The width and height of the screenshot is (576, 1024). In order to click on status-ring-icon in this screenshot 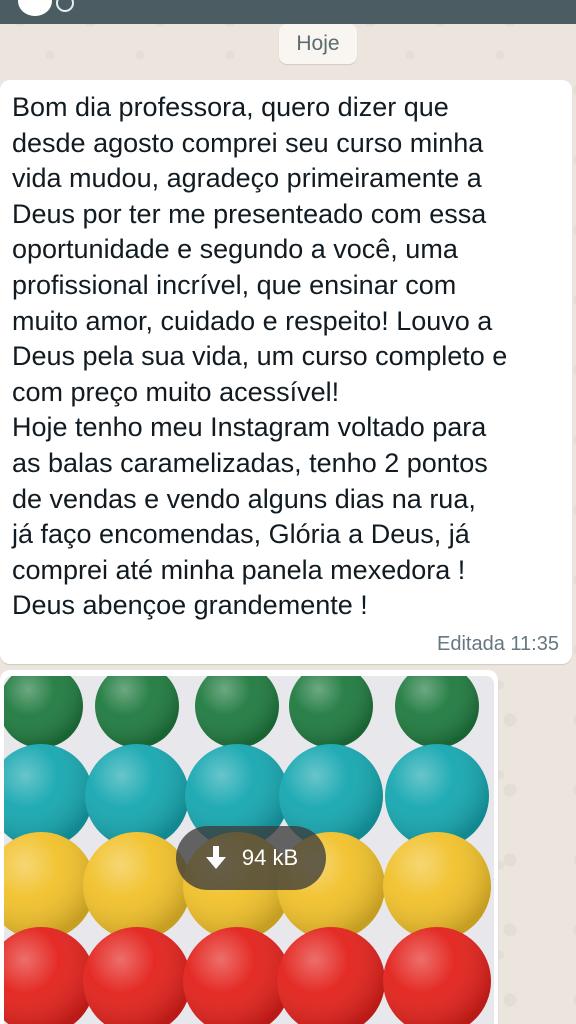, I will do `click(65, 6)`.